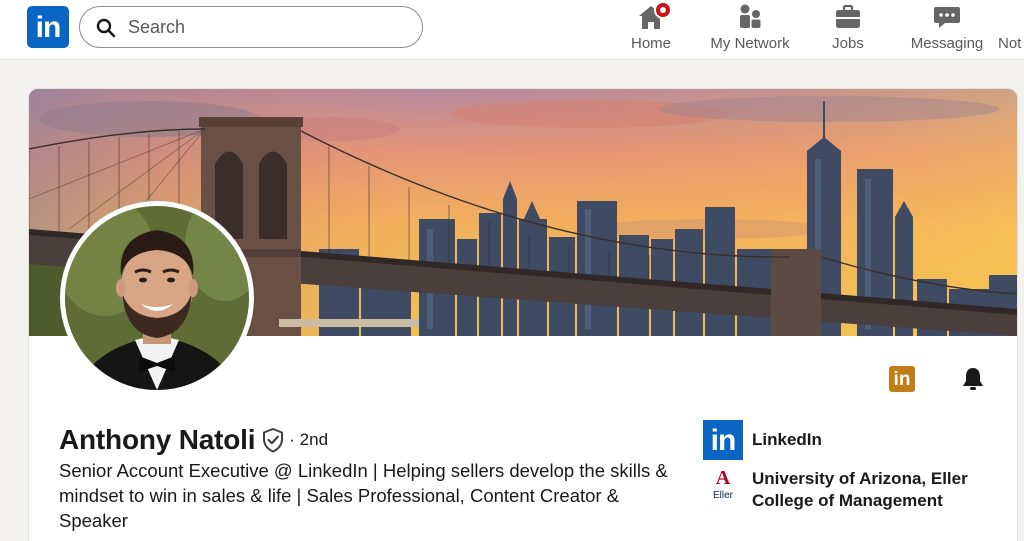 Image resolution: width=1024 pixels, height=541 pixels. What do you see at coordinates (722, 495) in the screenshot?
I see `university-logo-sub: Eller` at bounding box center [722, 495].